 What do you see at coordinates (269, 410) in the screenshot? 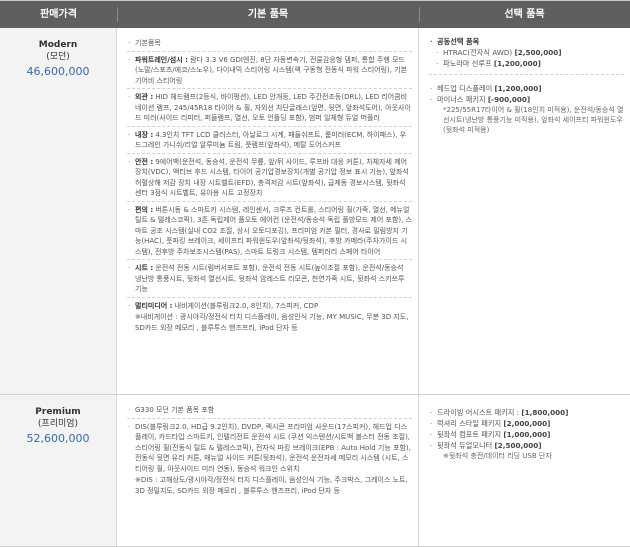
I see `basic-item-base: G330 모던 기본 품목 포함` at bounding box center [269, 410].